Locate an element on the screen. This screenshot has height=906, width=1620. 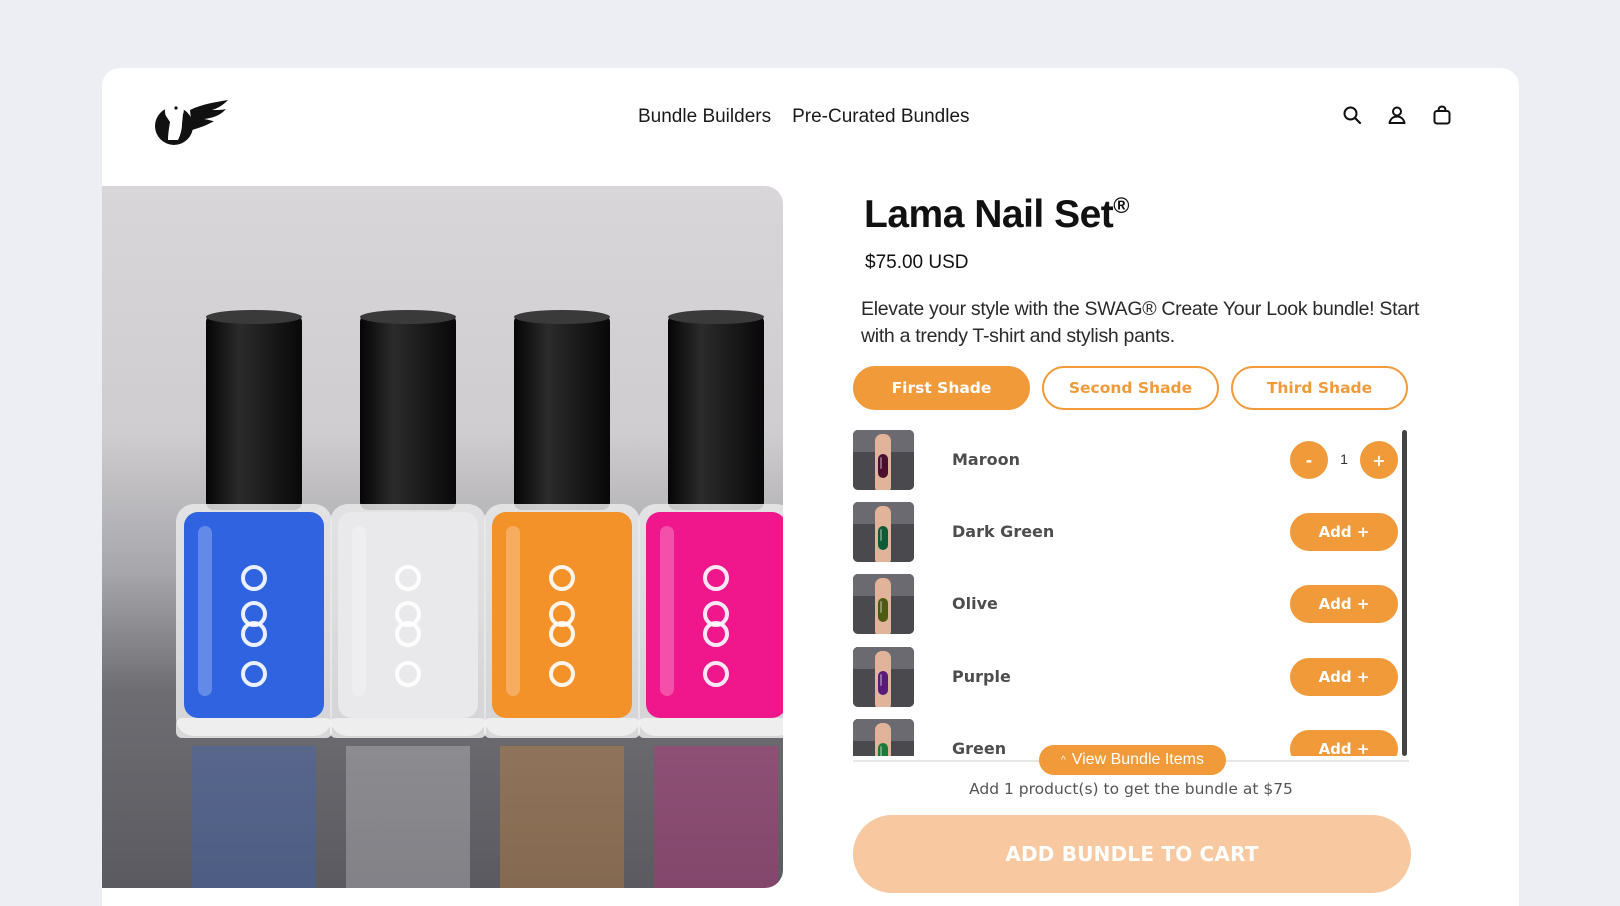
decrement-button: - is located at coordinates (1309, 460).